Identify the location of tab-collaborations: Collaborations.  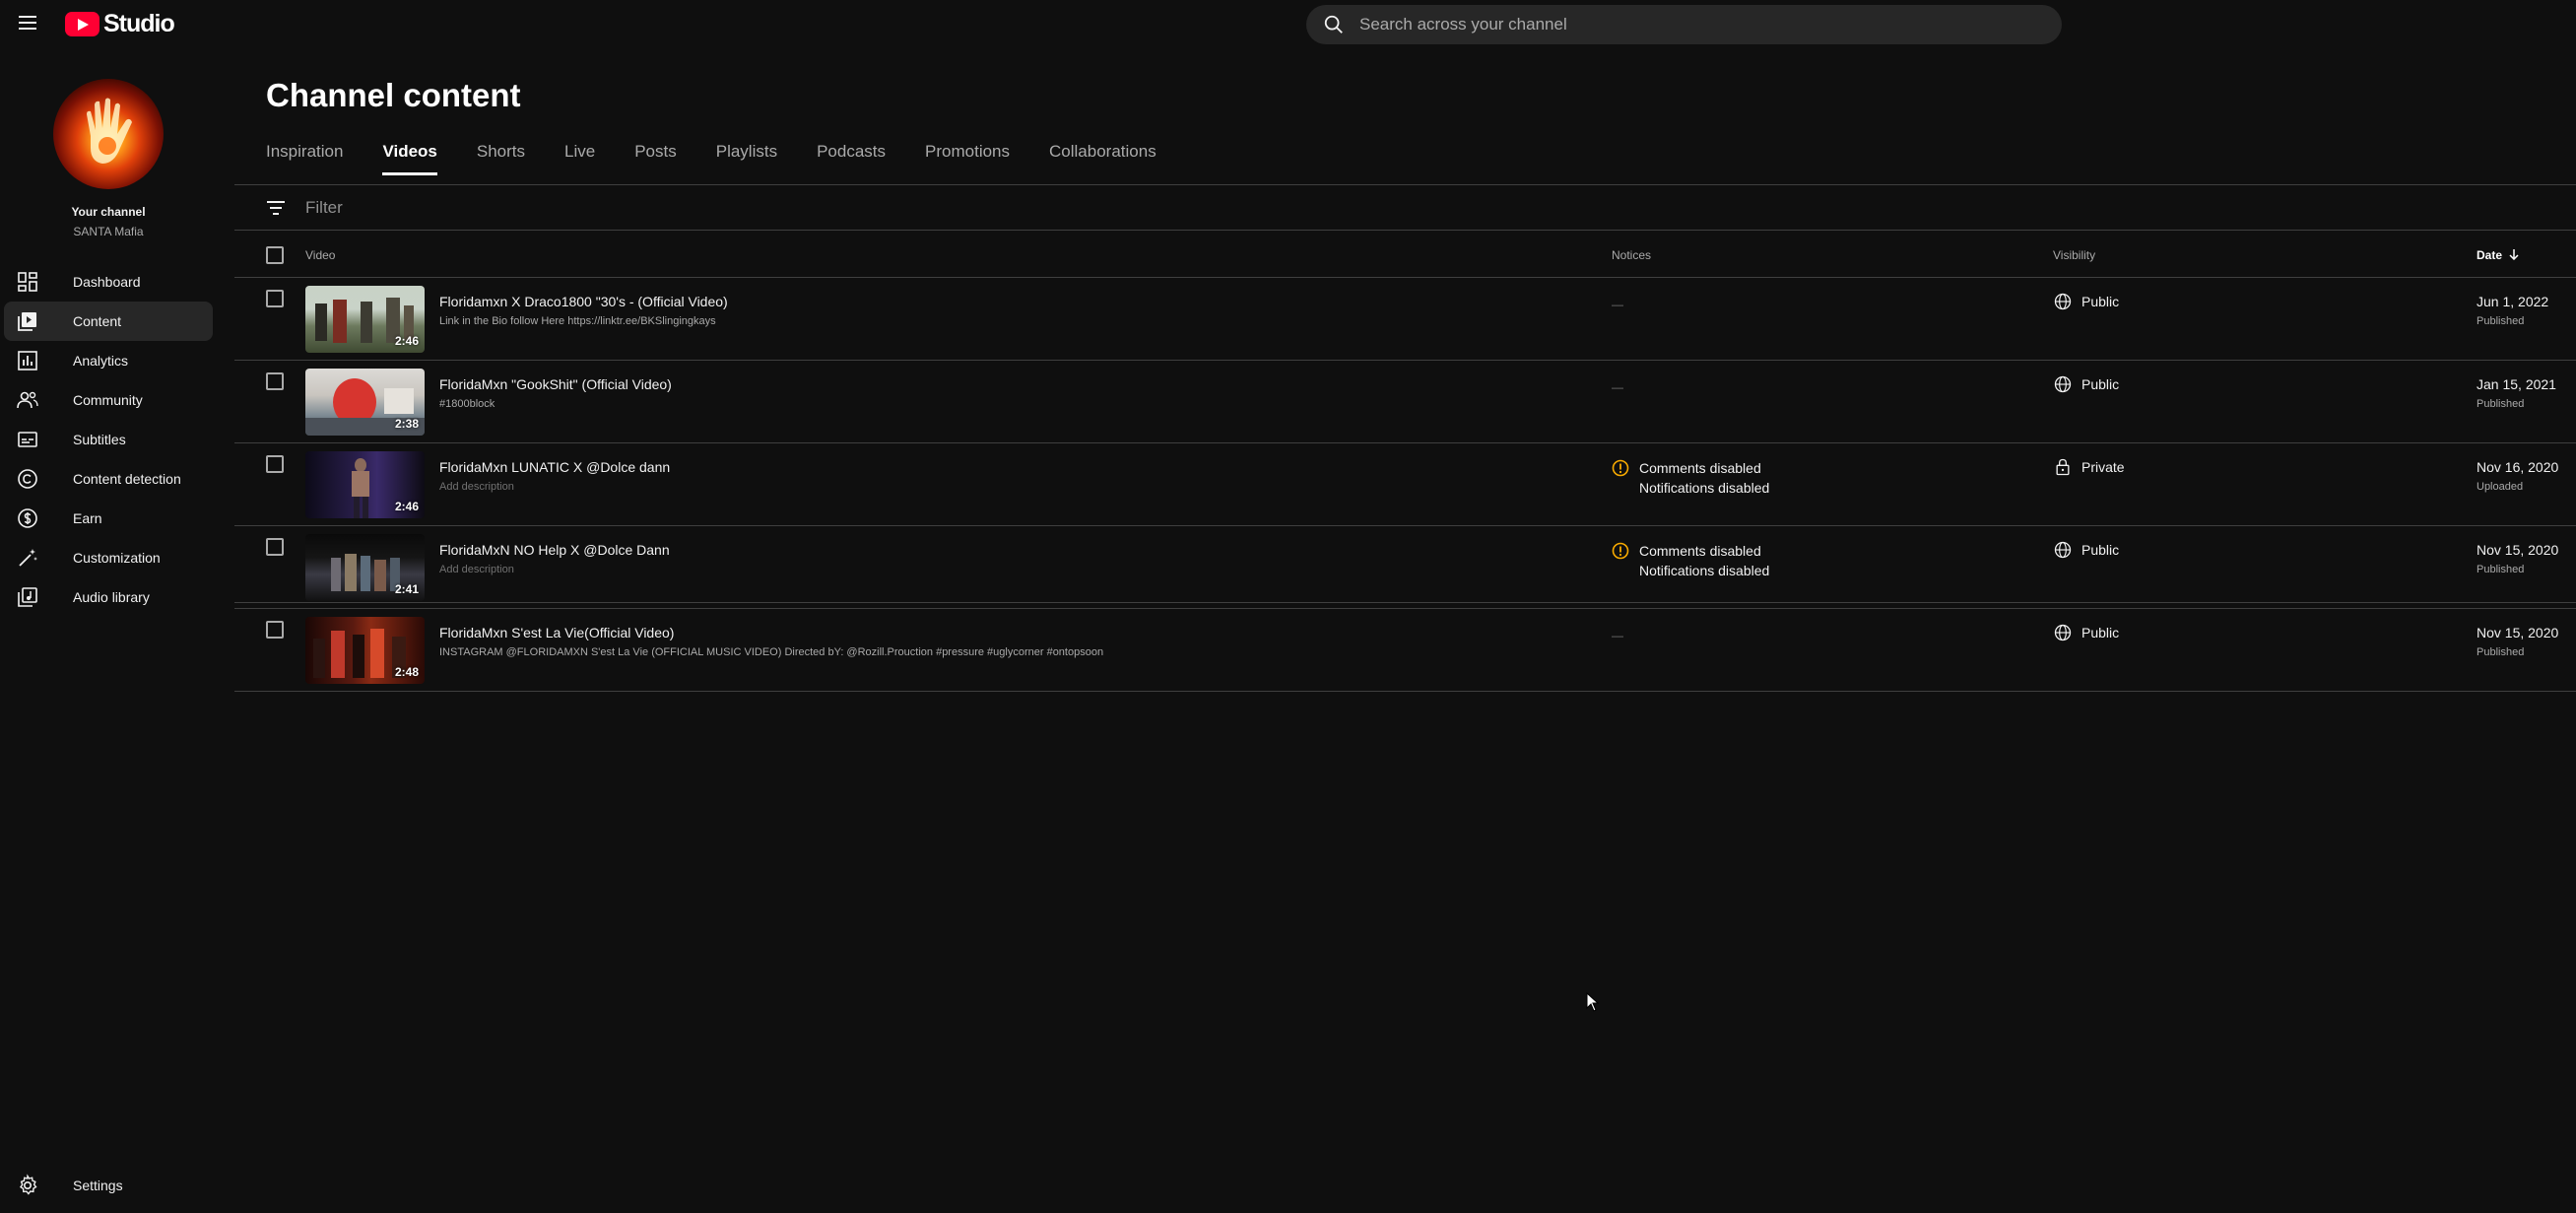
(1103, 159).